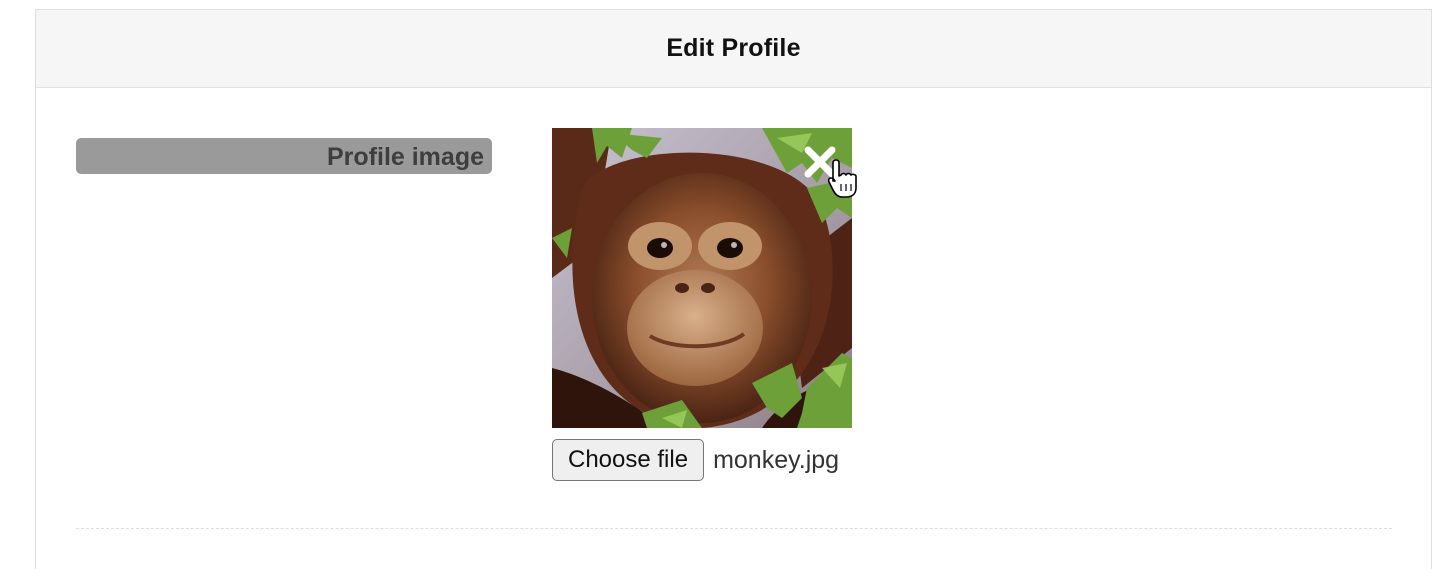 The height and width of the screenshot is (569, 1454). What do you see at coordinates (284, 156) in the screenshot?
I see `profile-image-label: Profile image` at bounding box center [284, 156].